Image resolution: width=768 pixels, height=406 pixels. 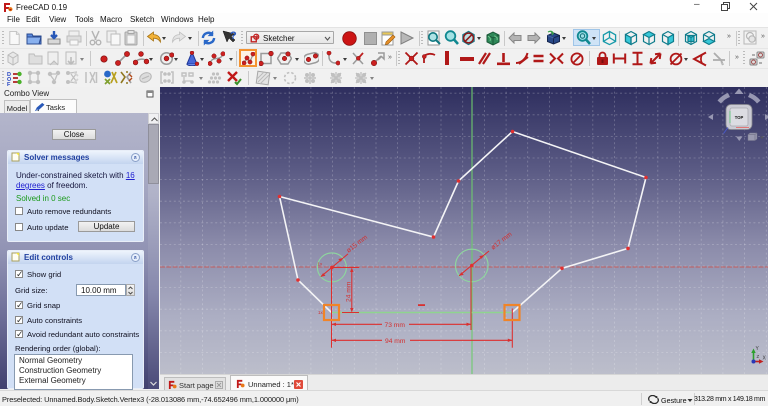 What do you see at coordinates (349, 291) in the screenshot?
I see `svg-text: 24 mm` at bounding box center [349, 291].